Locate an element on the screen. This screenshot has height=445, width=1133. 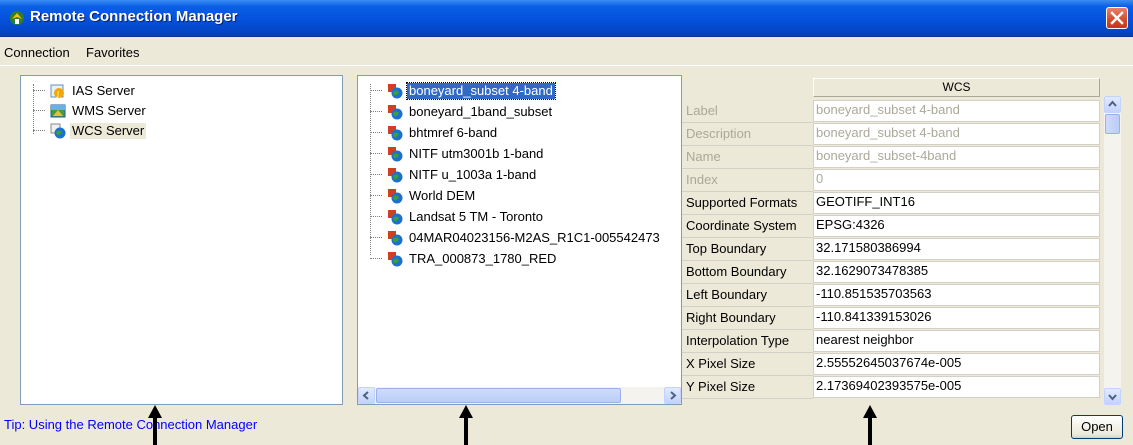
property-name: Index is located at coordinates (747, 180).